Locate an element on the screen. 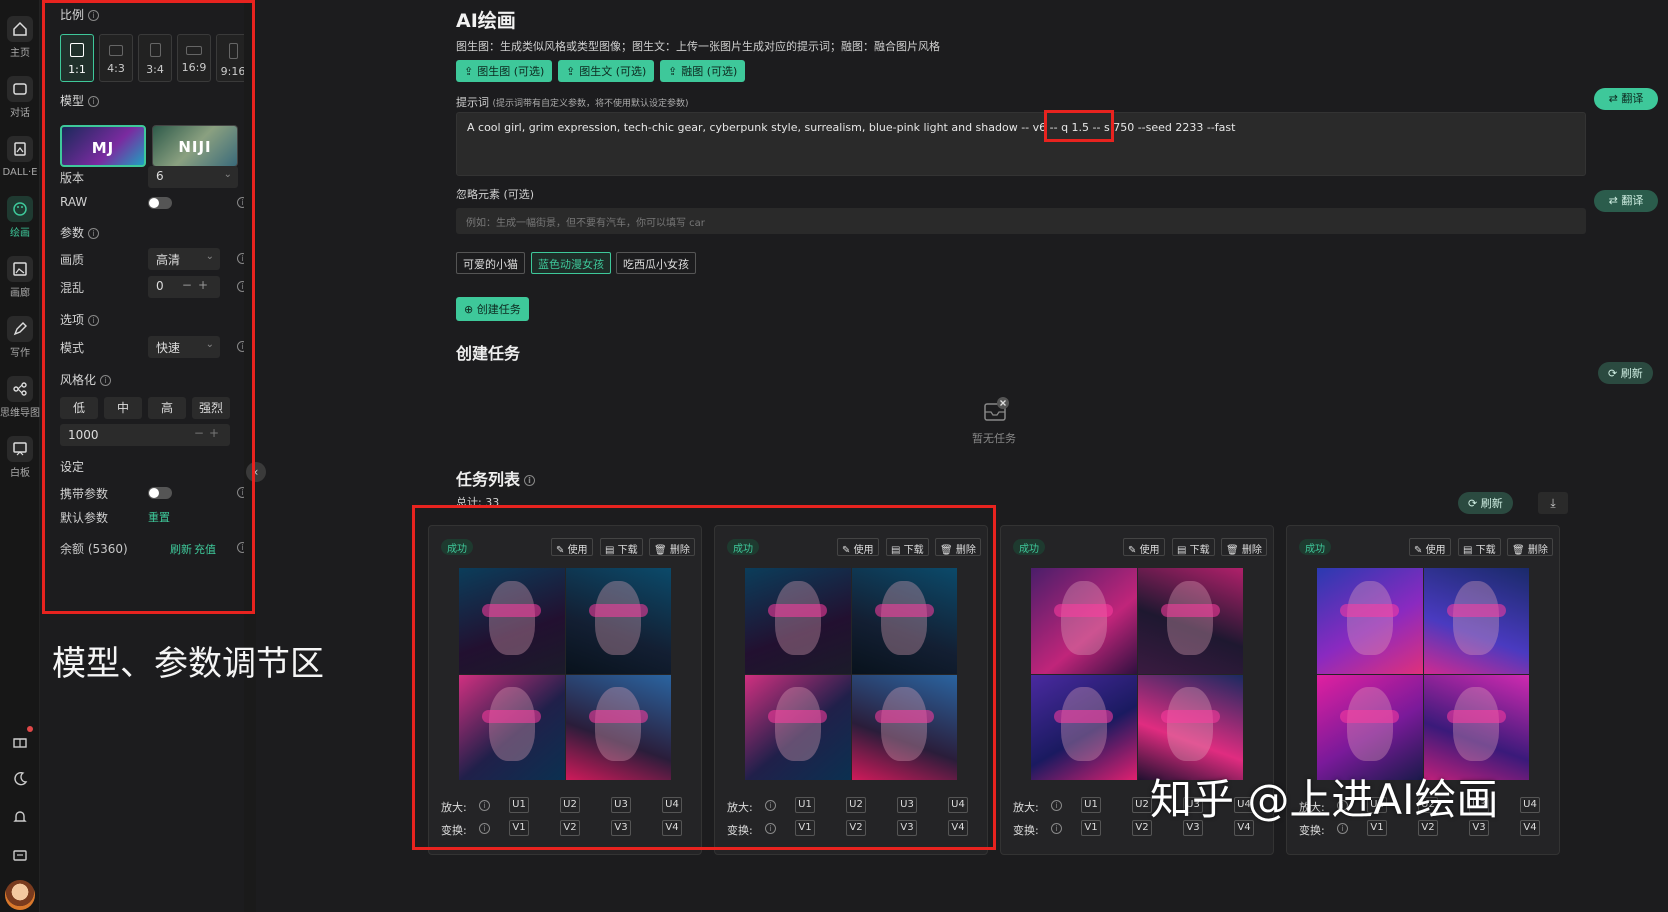 The image size is (1668, 912). plus-minus-icon: −+ is located at coordinates (209, 433).